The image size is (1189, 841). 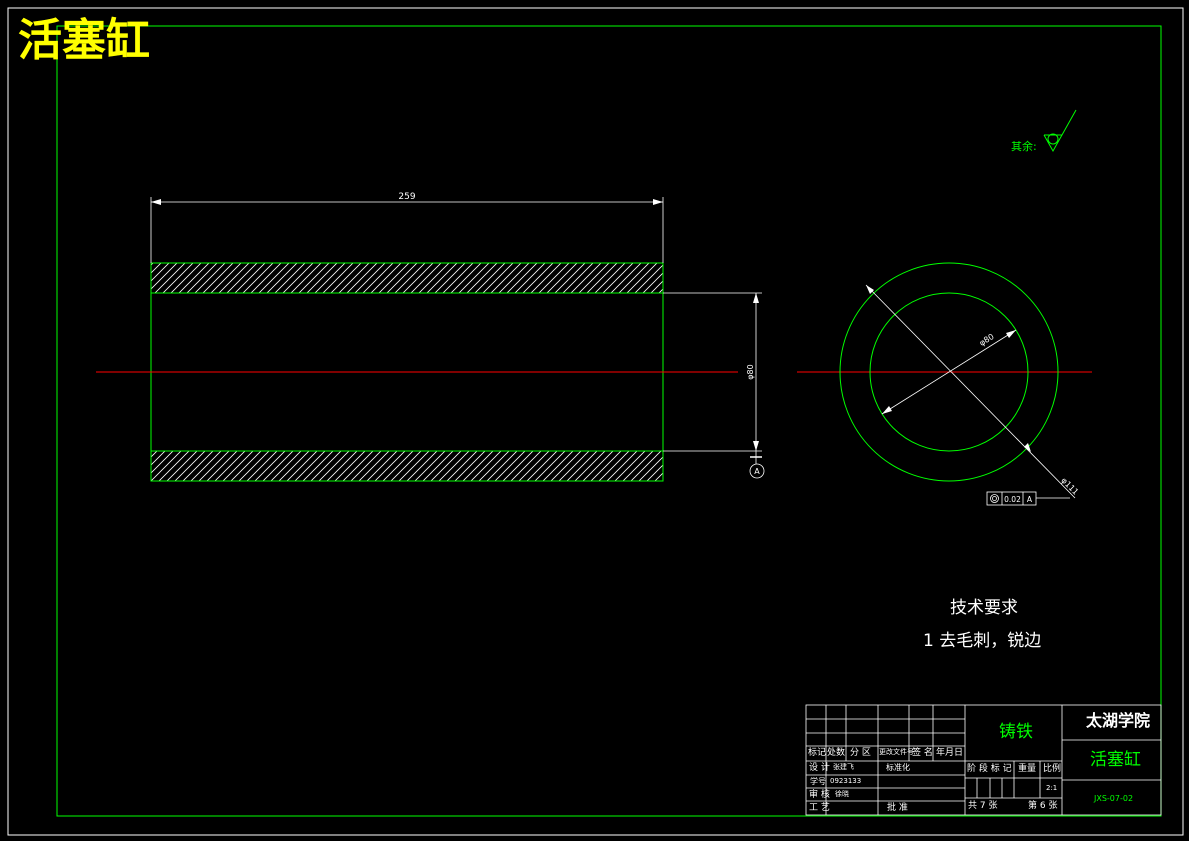 What do you see at coordinates (407, 278) in the screenshot?
I see `top-wall-hatch` at bounding box center [407, 278].